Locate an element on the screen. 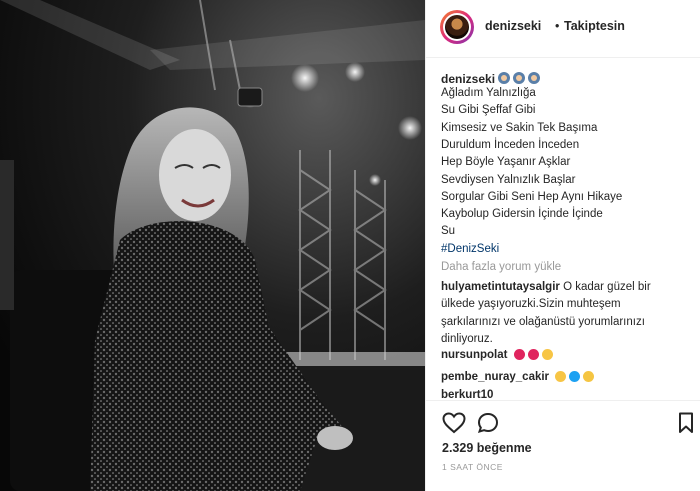  heart-icon is located at coordinates (454, 423).